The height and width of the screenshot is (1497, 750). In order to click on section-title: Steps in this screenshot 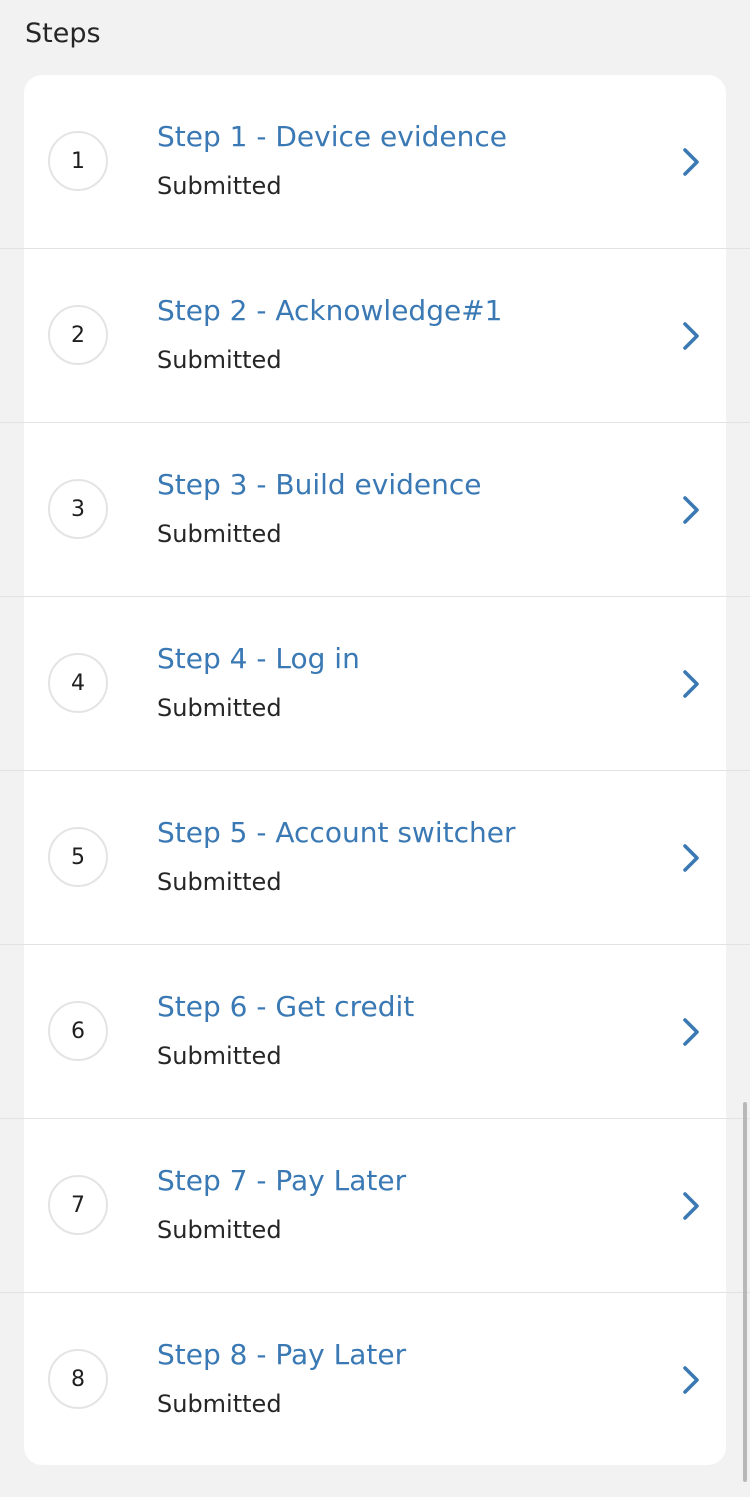, I will do `click(63, 33)`.